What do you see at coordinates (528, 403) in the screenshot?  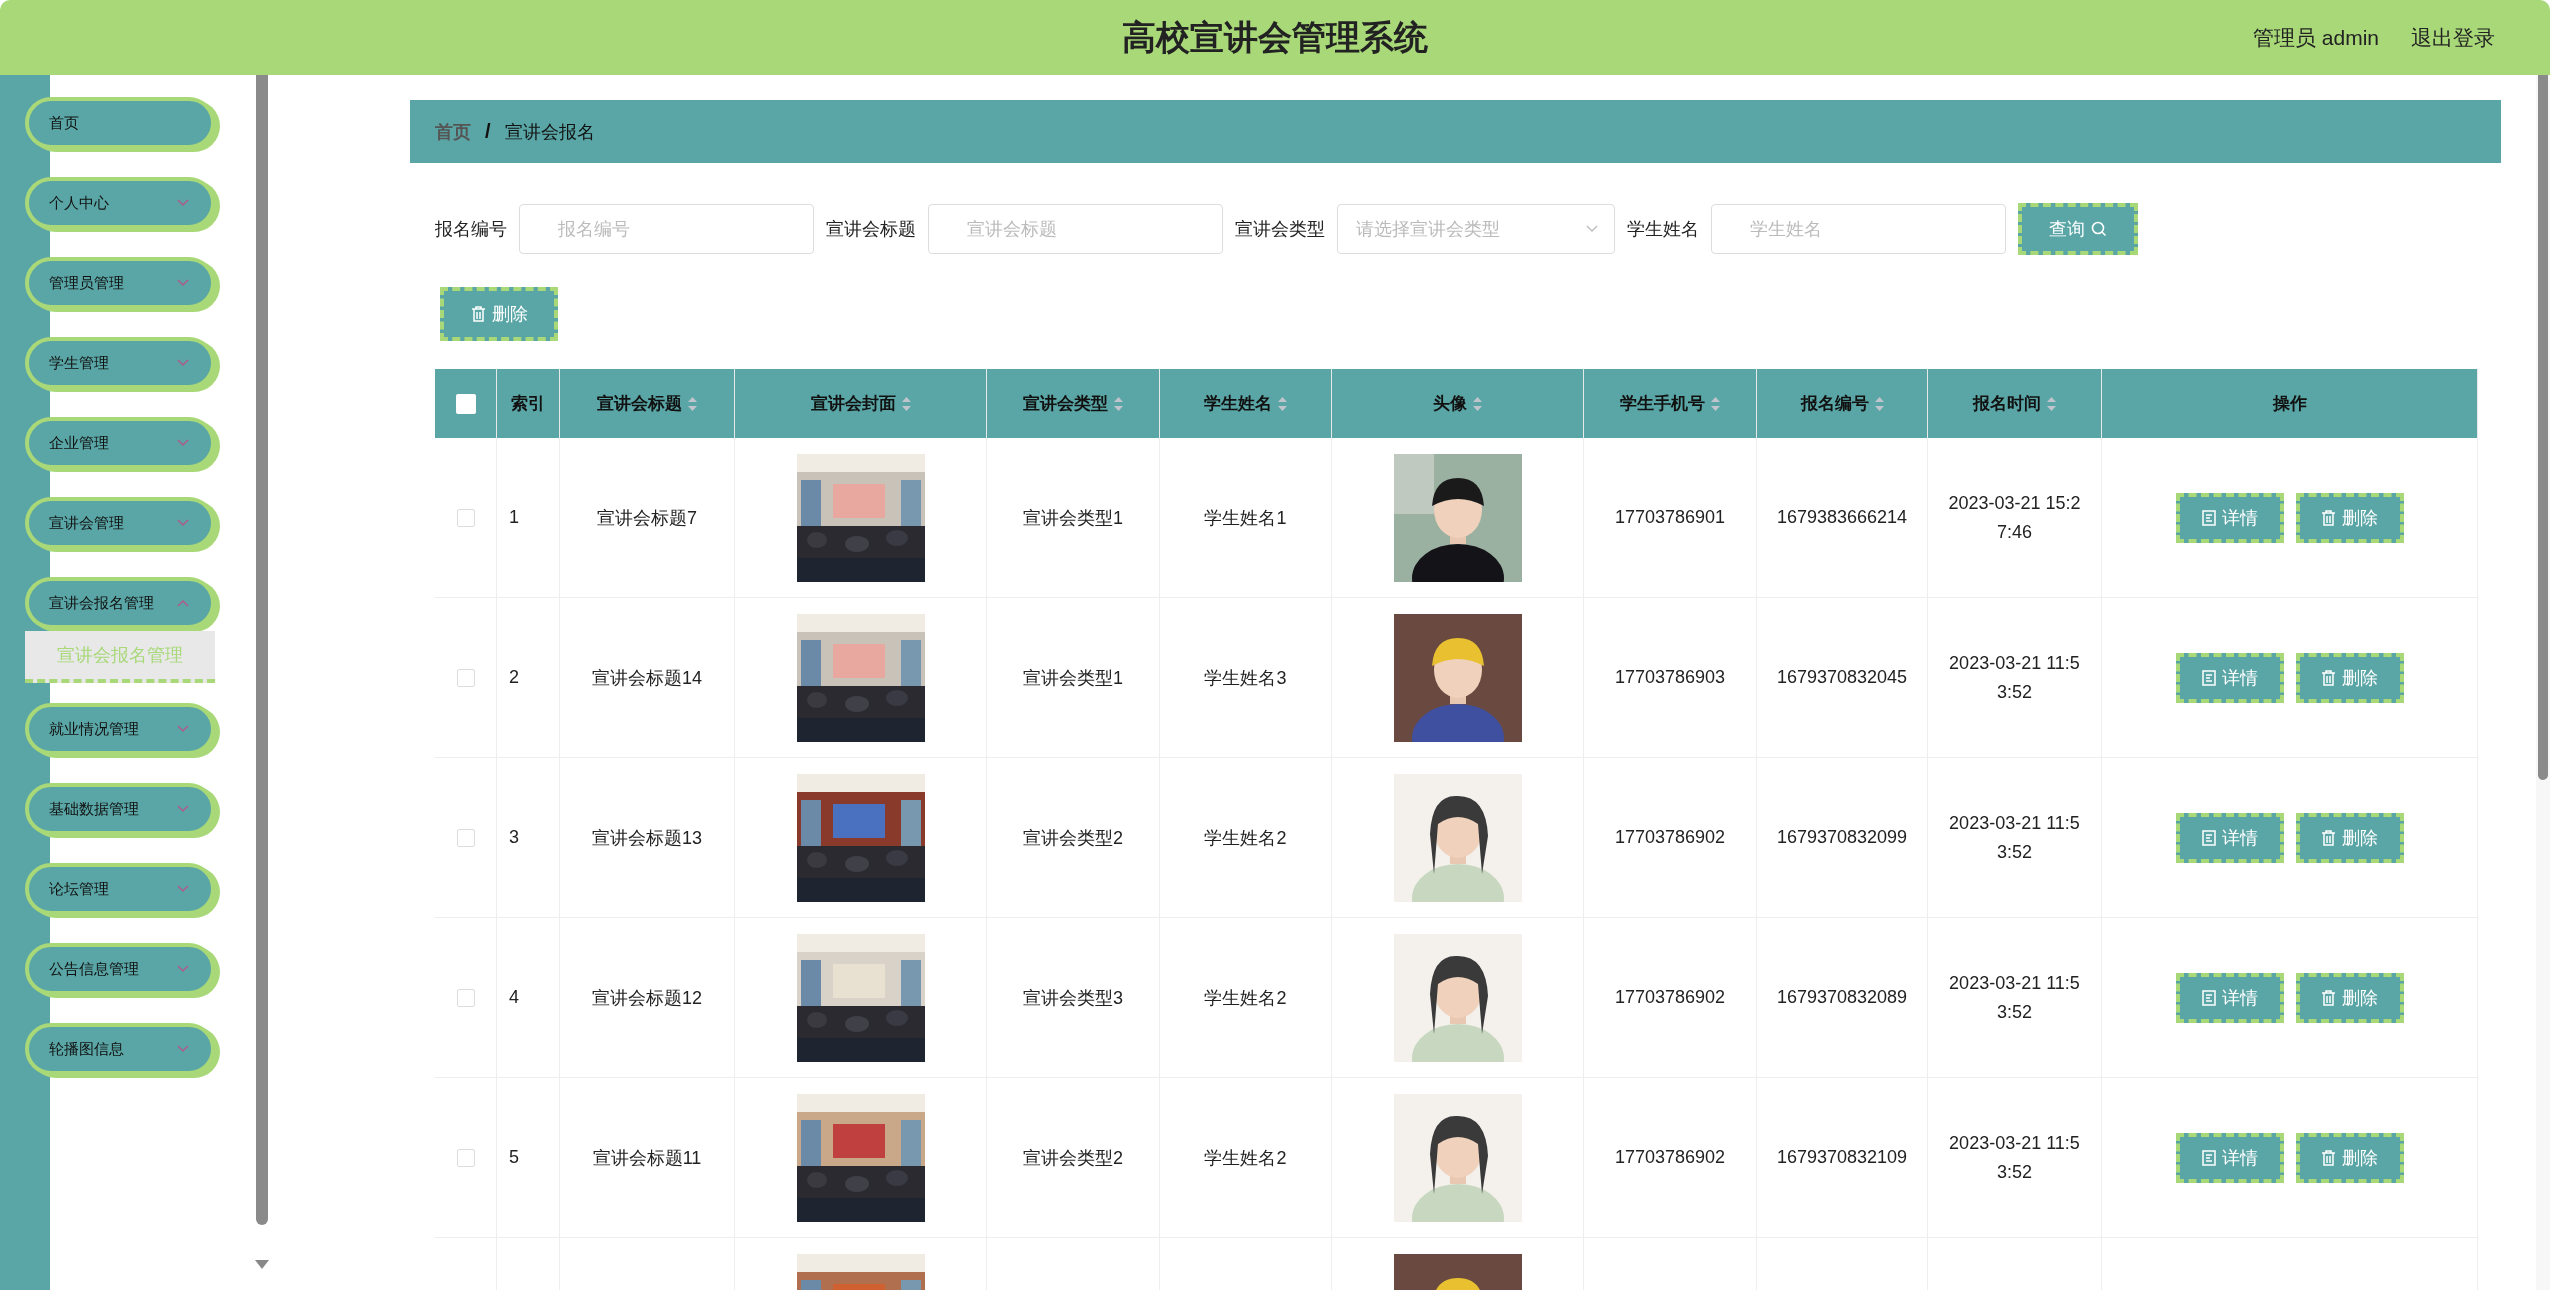 I see `header-cell: 索引` at bounding box center [528, 403].